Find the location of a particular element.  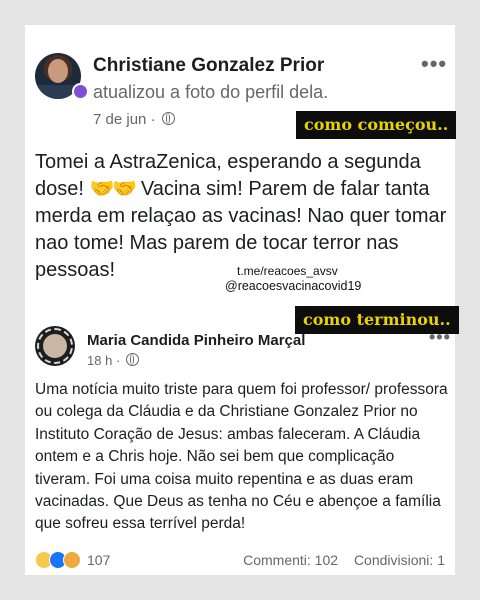

post2-time: 18 h is located at coordinates (99, 360).